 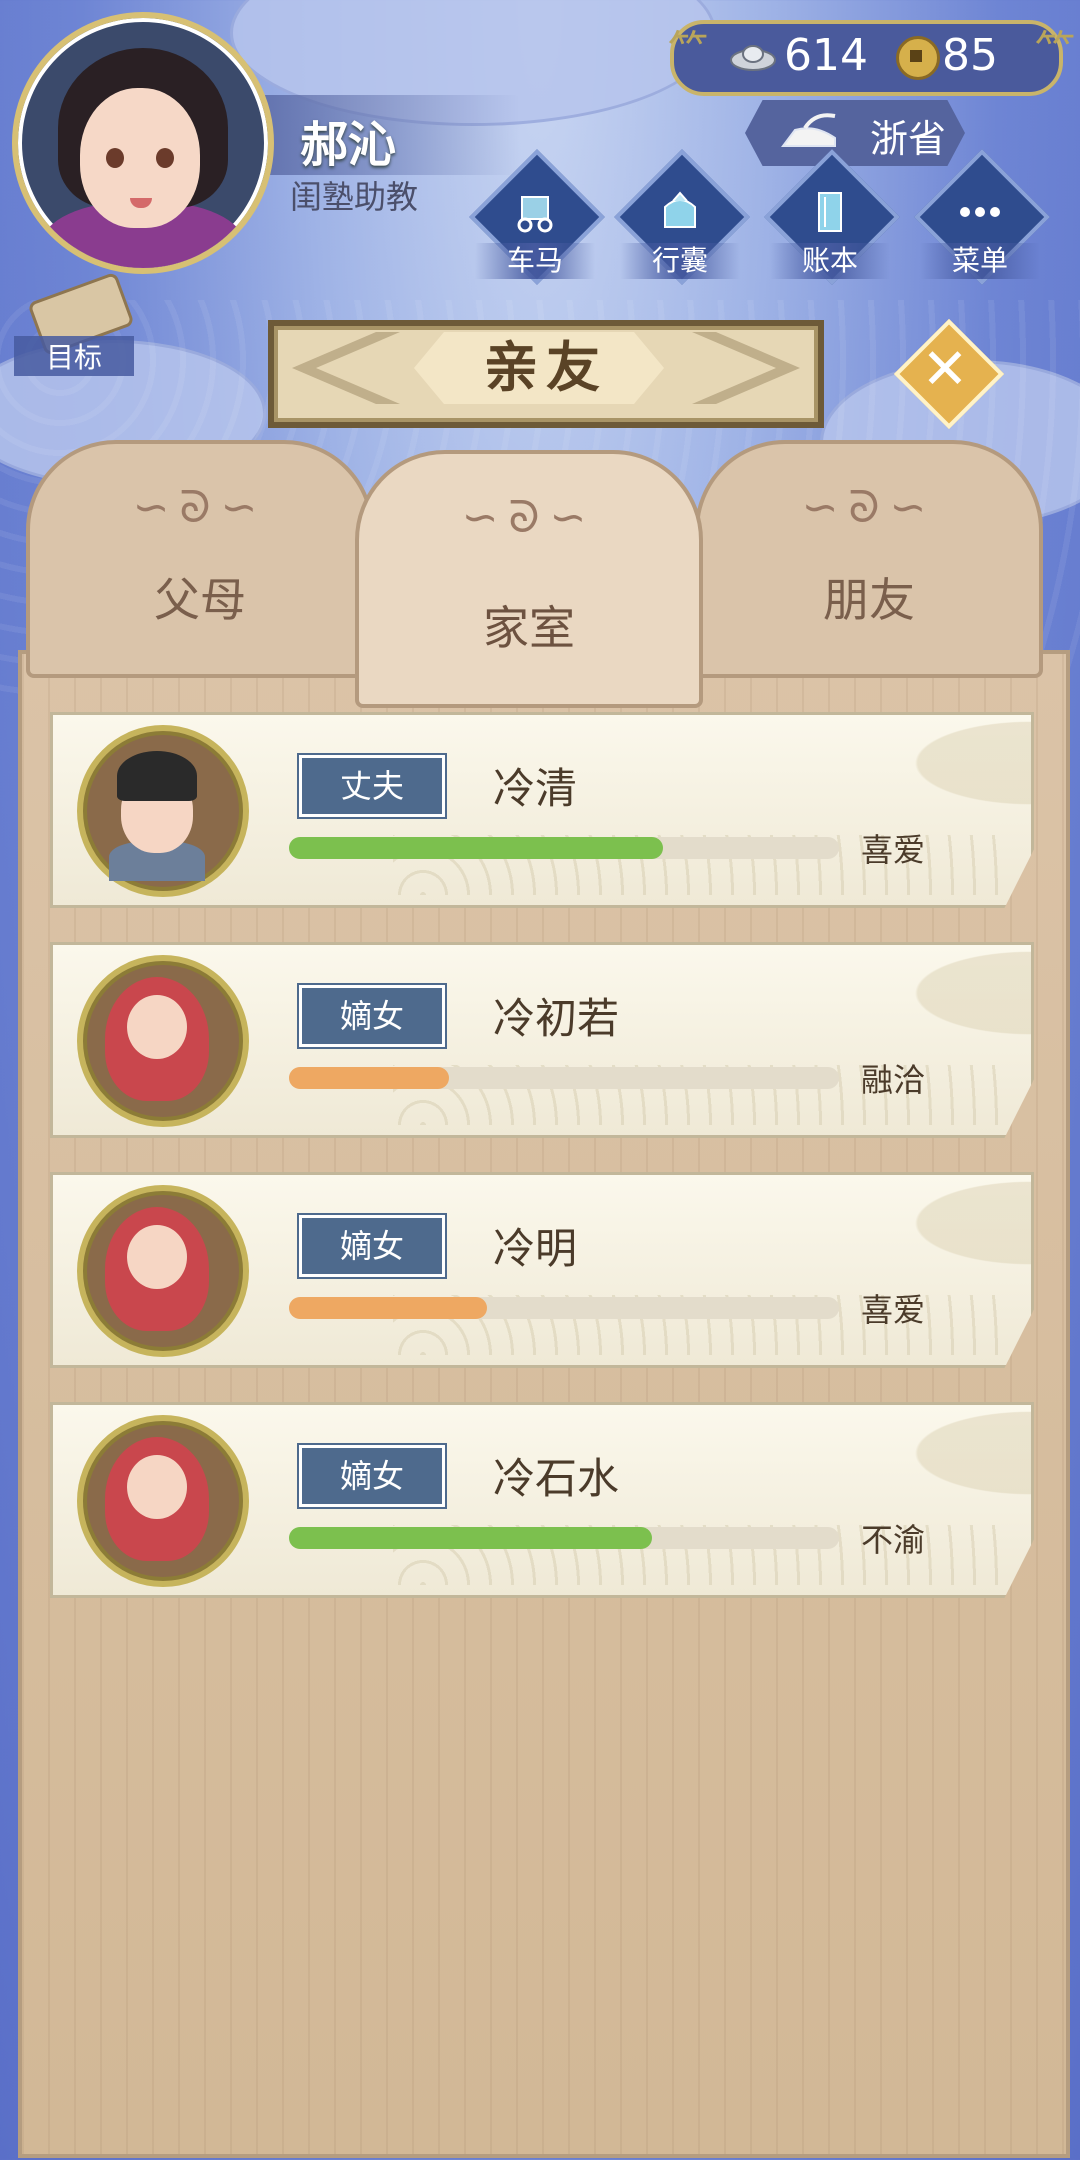 What do you see at coordinates (74, 356) in the screenshot?
I see `goal-label: 目标` at bounding box center [74, 356].